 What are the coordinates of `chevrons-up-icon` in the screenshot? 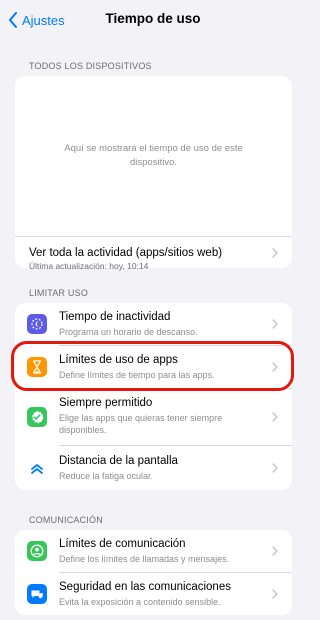 It's located at (37, 468).